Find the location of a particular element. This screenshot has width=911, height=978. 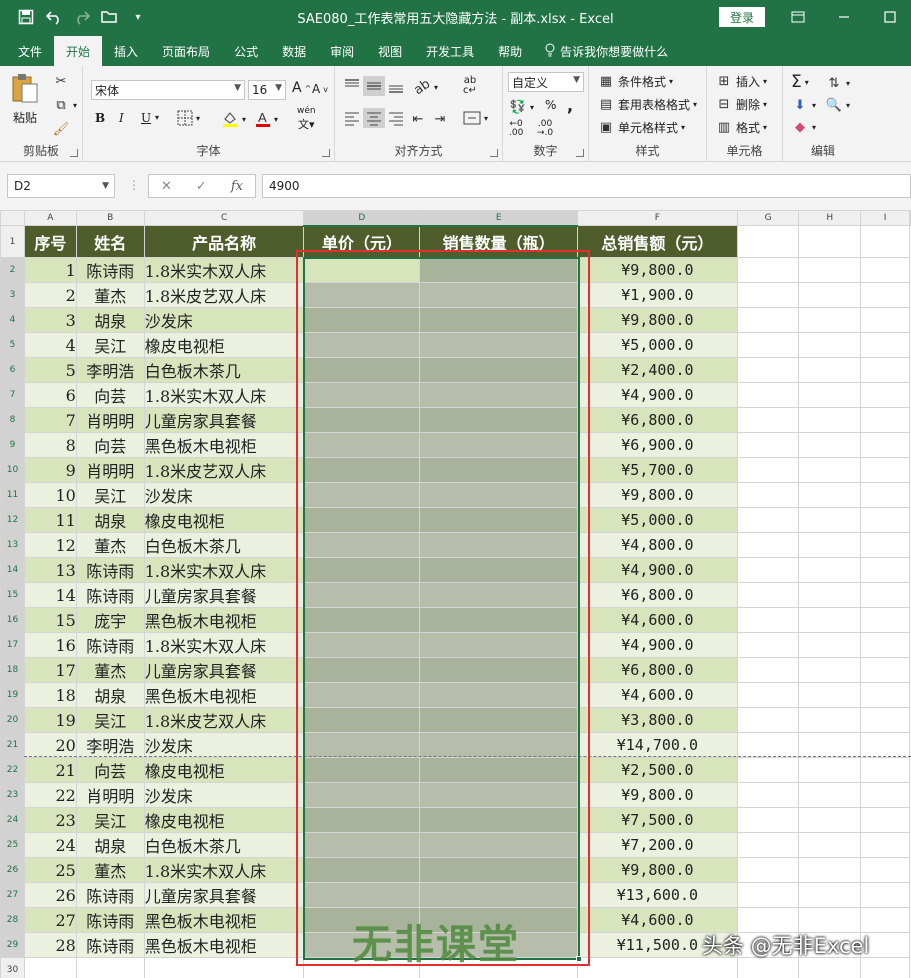

cell-product: 橡皮电视柜 is located at coordinates (224, 770).